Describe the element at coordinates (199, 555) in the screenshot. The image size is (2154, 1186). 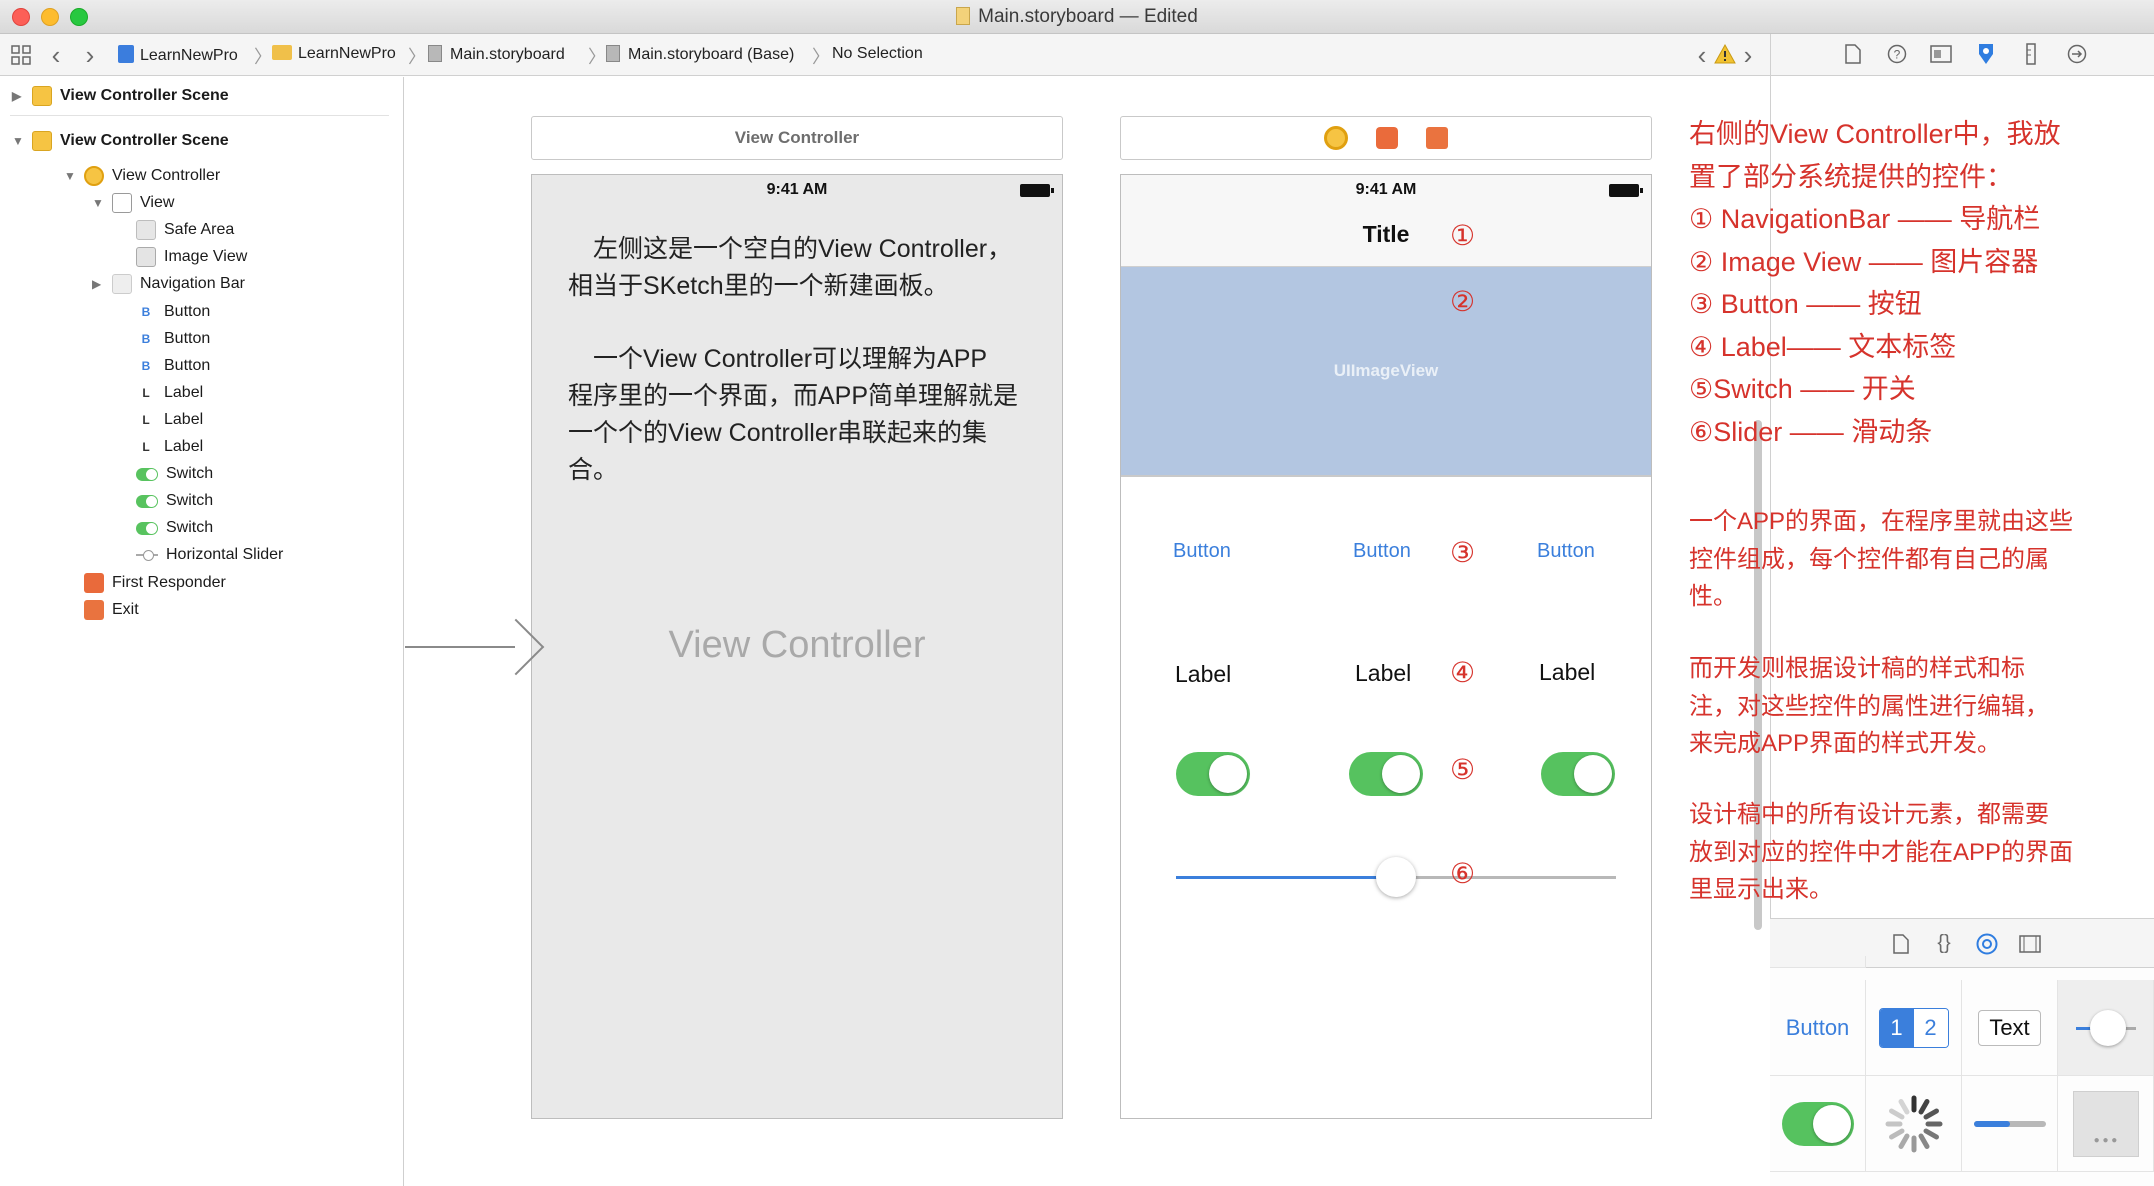
I see `outline-item: Horizontal Slider` at that location.